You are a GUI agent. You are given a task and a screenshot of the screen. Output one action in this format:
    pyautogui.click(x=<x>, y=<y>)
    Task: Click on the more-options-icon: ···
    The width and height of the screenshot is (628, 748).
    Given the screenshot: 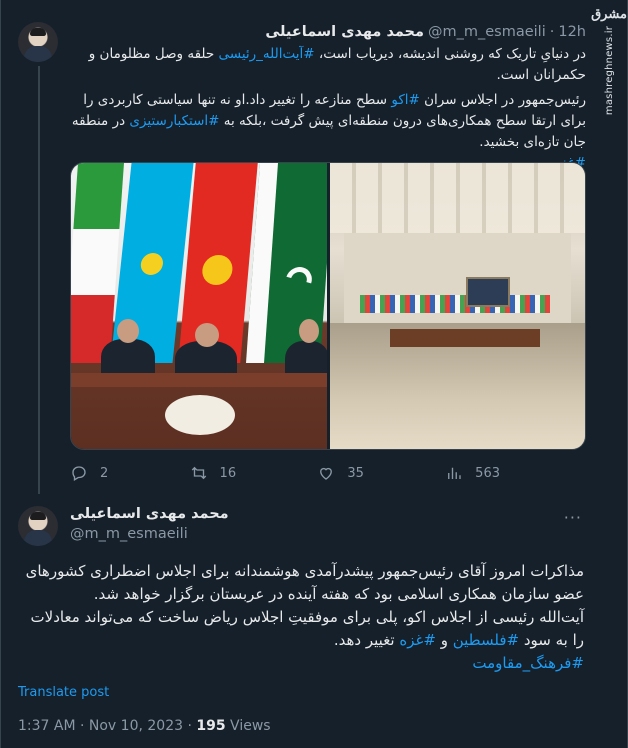 What is the action you would take?
    pyautogui.click(x=573, y=517)
    